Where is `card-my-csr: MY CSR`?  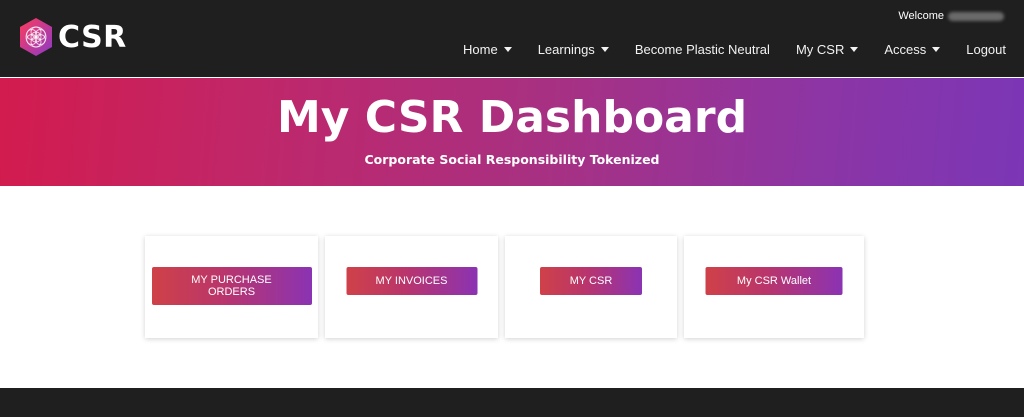 card-my-csr: MY CSR is located at coordinates (591, 287).